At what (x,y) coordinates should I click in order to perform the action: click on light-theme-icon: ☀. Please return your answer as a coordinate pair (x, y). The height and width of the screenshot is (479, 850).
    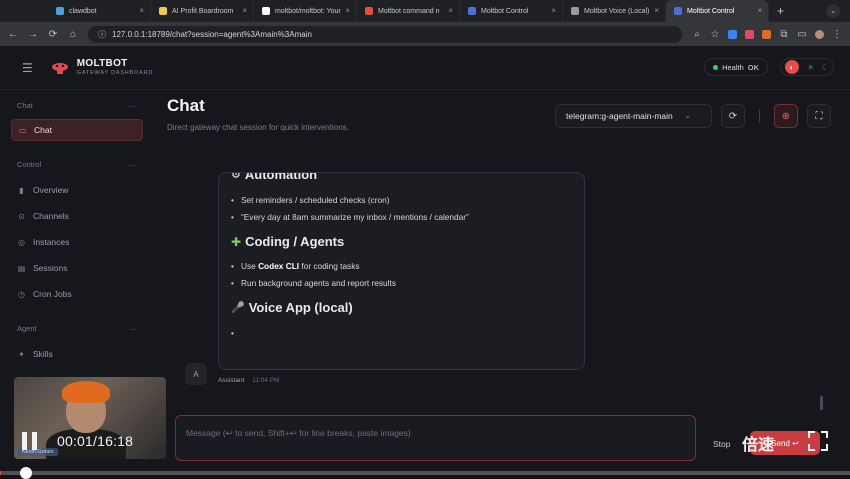
    Looking at the image, I should click on (810, 67).